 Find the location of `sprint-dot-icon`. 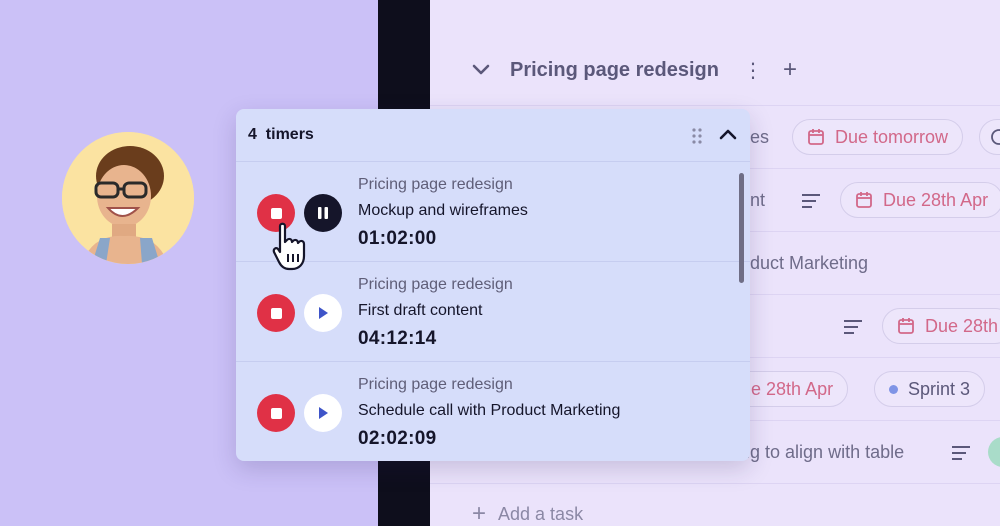

sprint-dot-icon is located at coordinates (893, 389).